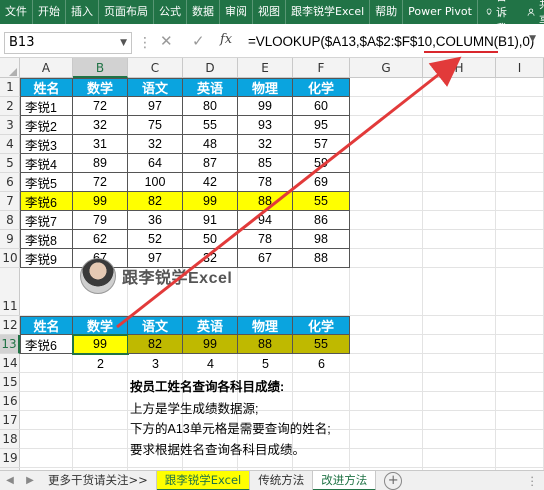 This screenshot has width=544, height=490. Describe the element at coordinates (210, 182) in the screenshot. I see `score-cell: 42` at that location.